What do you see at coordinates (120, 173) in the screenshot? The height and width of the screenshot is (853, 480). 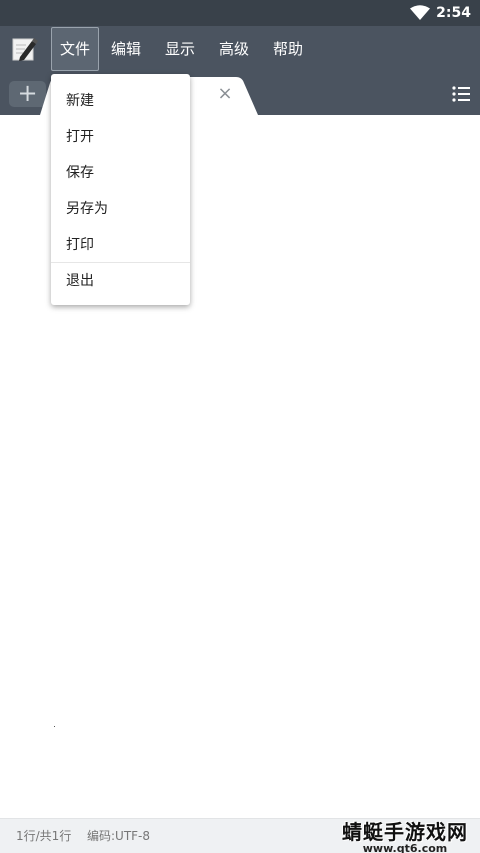 I see `menu-item-save: 保存` at bounding box center [120, 173].